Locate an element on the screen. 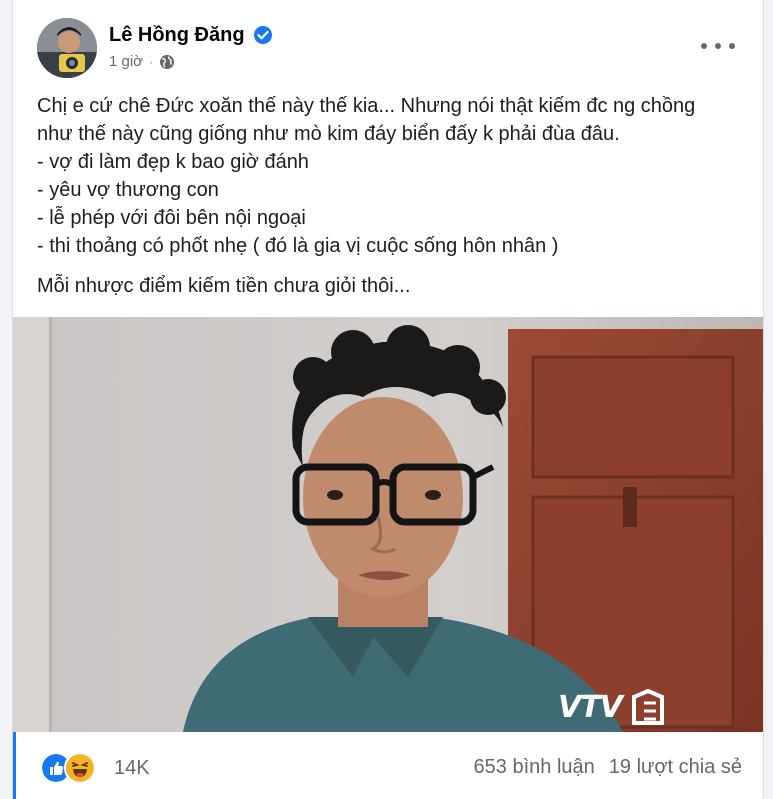 This screenshot has height=799, width=773. reaction-count: 14K is located at coordinates (132, 767).